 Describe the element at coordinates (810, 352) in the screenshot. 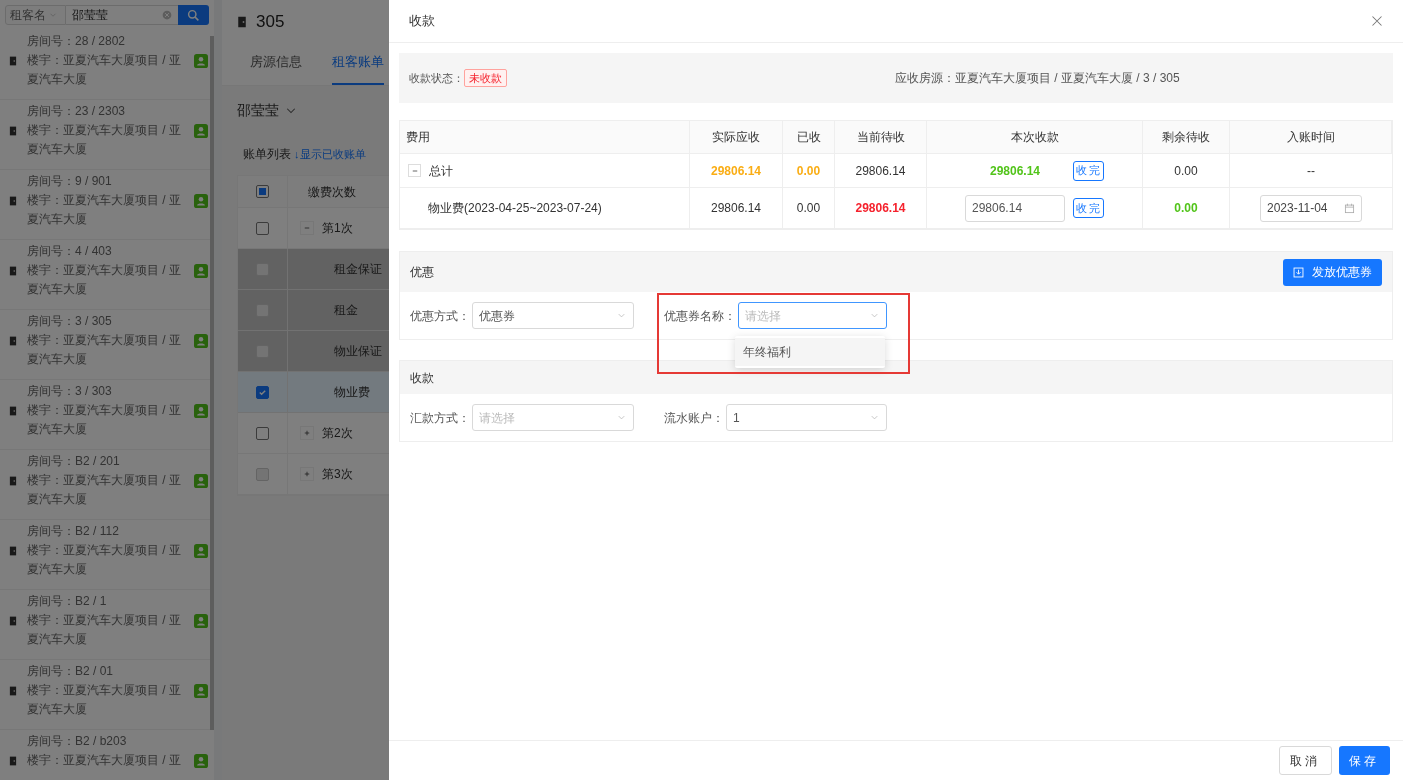

I see `dropdown-option: 年终福利` at that location.